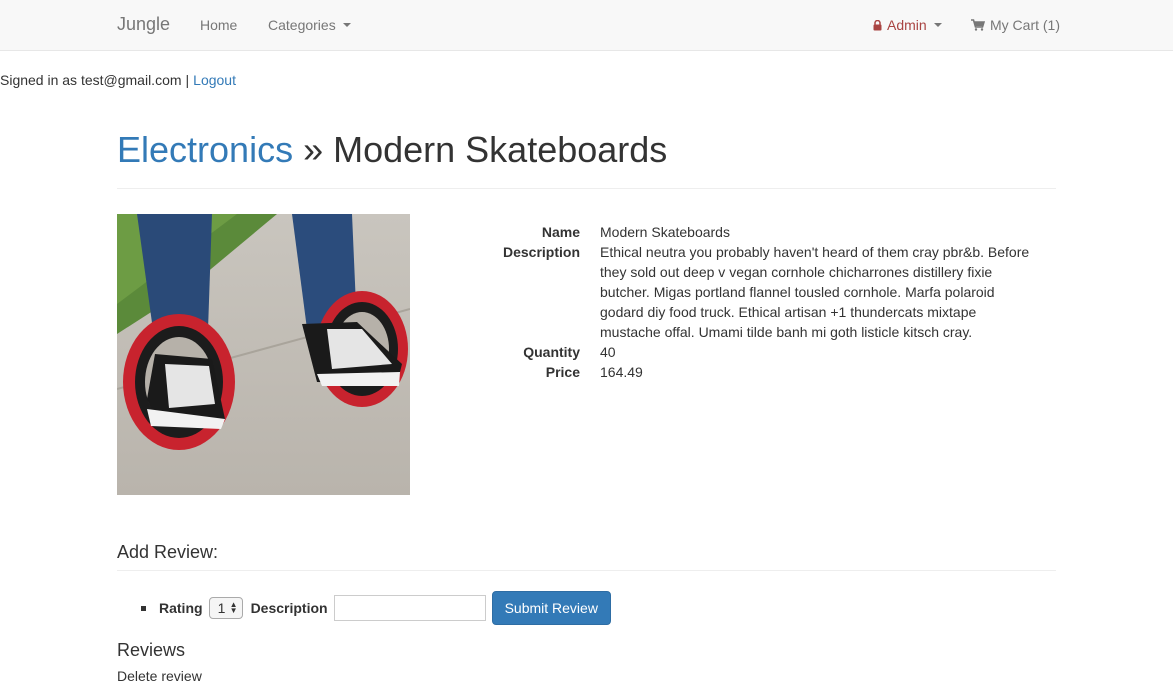 This screenshot has height=684, width=1173. What do you see at coordinates (750, 372) in the screenshot?
I see `detail-row-price: Price 164.49` at bounding box center [750, 372].